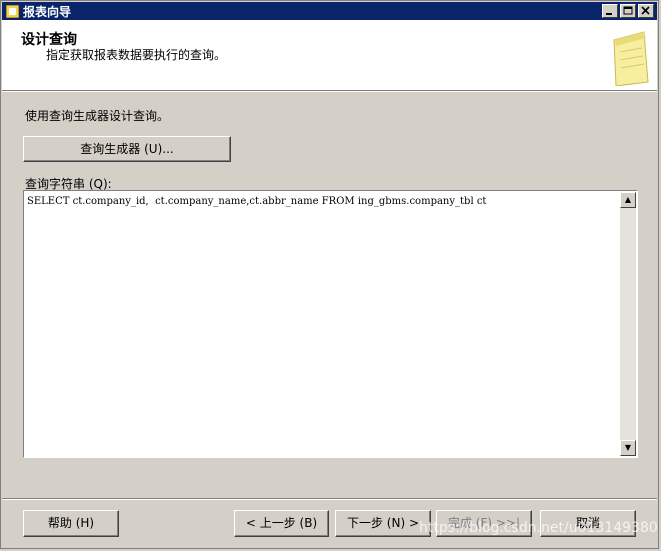  What do you see at coordinates (630, 58) in the screenshot?
I see `notepad-icon` at bounding box center [630, 58].